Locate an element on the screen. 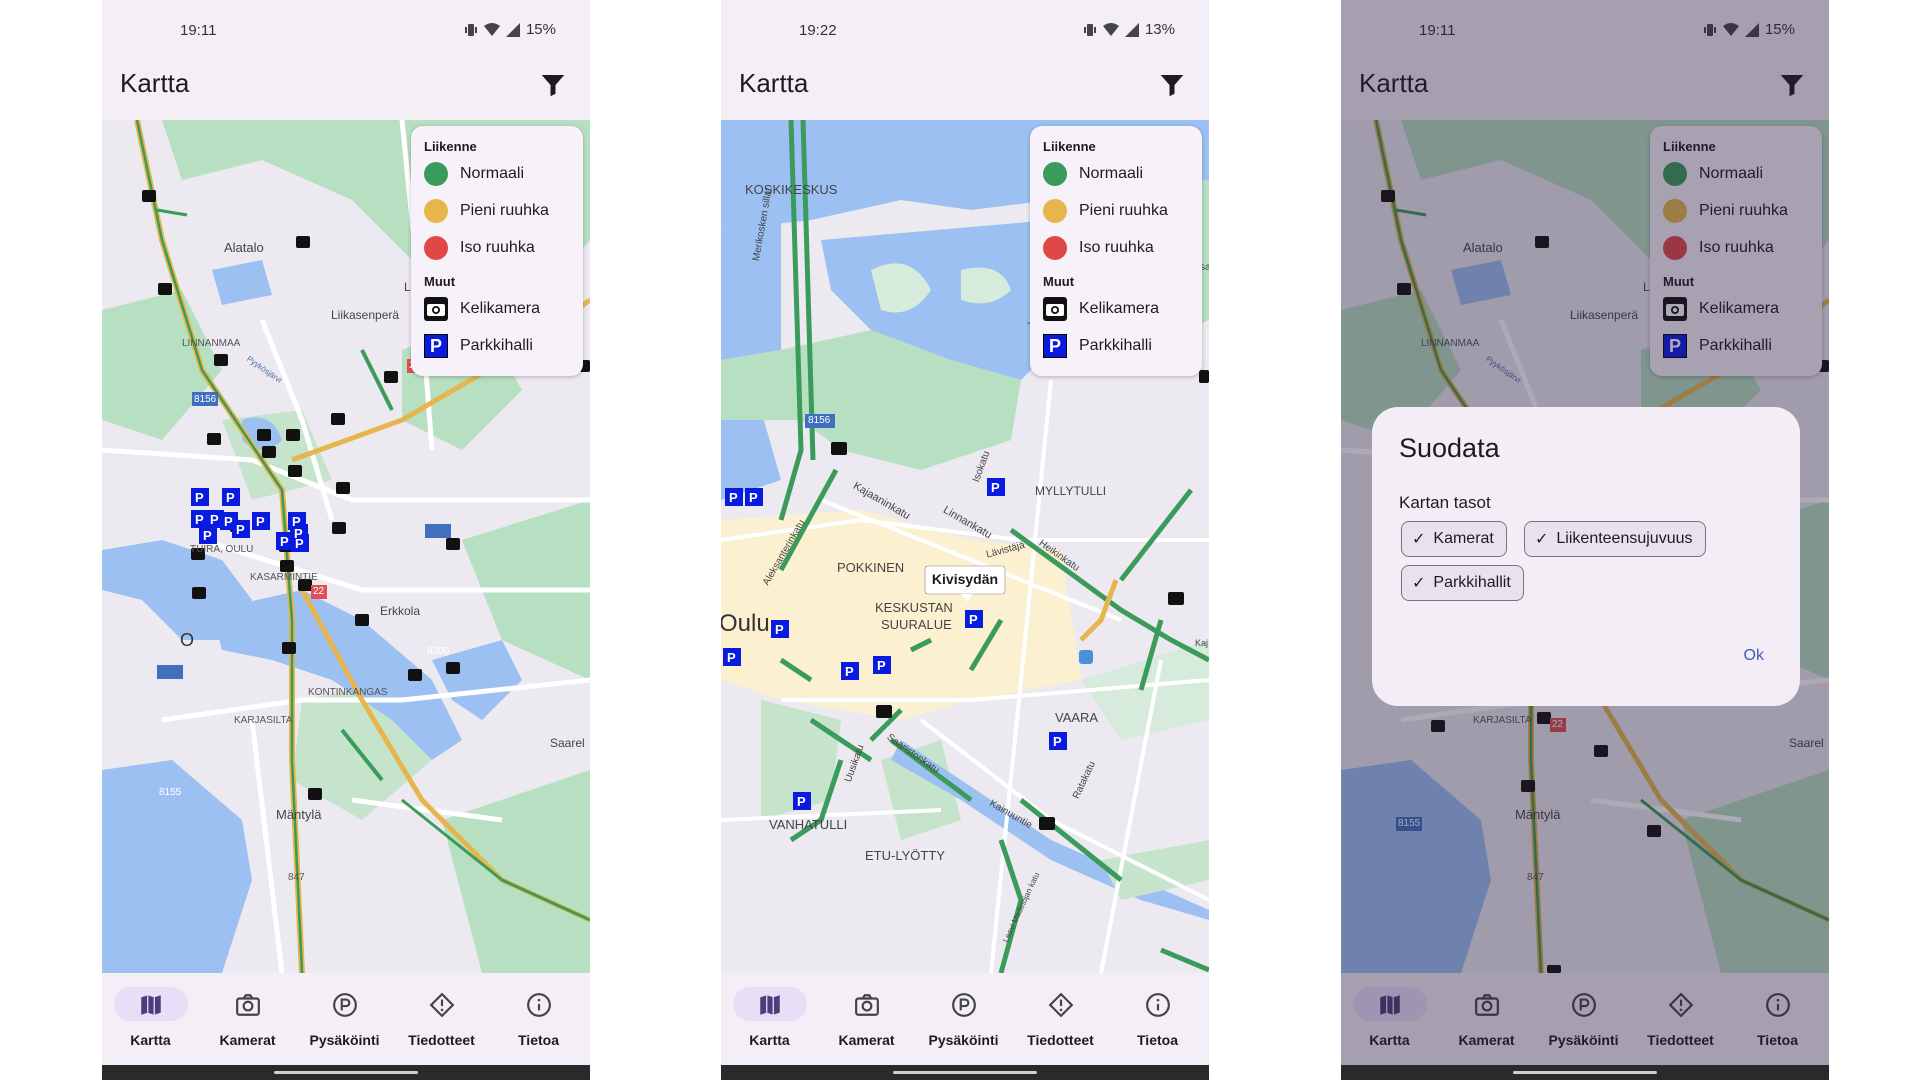 This screenshot has width=1920, height=1080. map-label-liikasenpera: Liikasenperä is located at coordinates (365, 315).